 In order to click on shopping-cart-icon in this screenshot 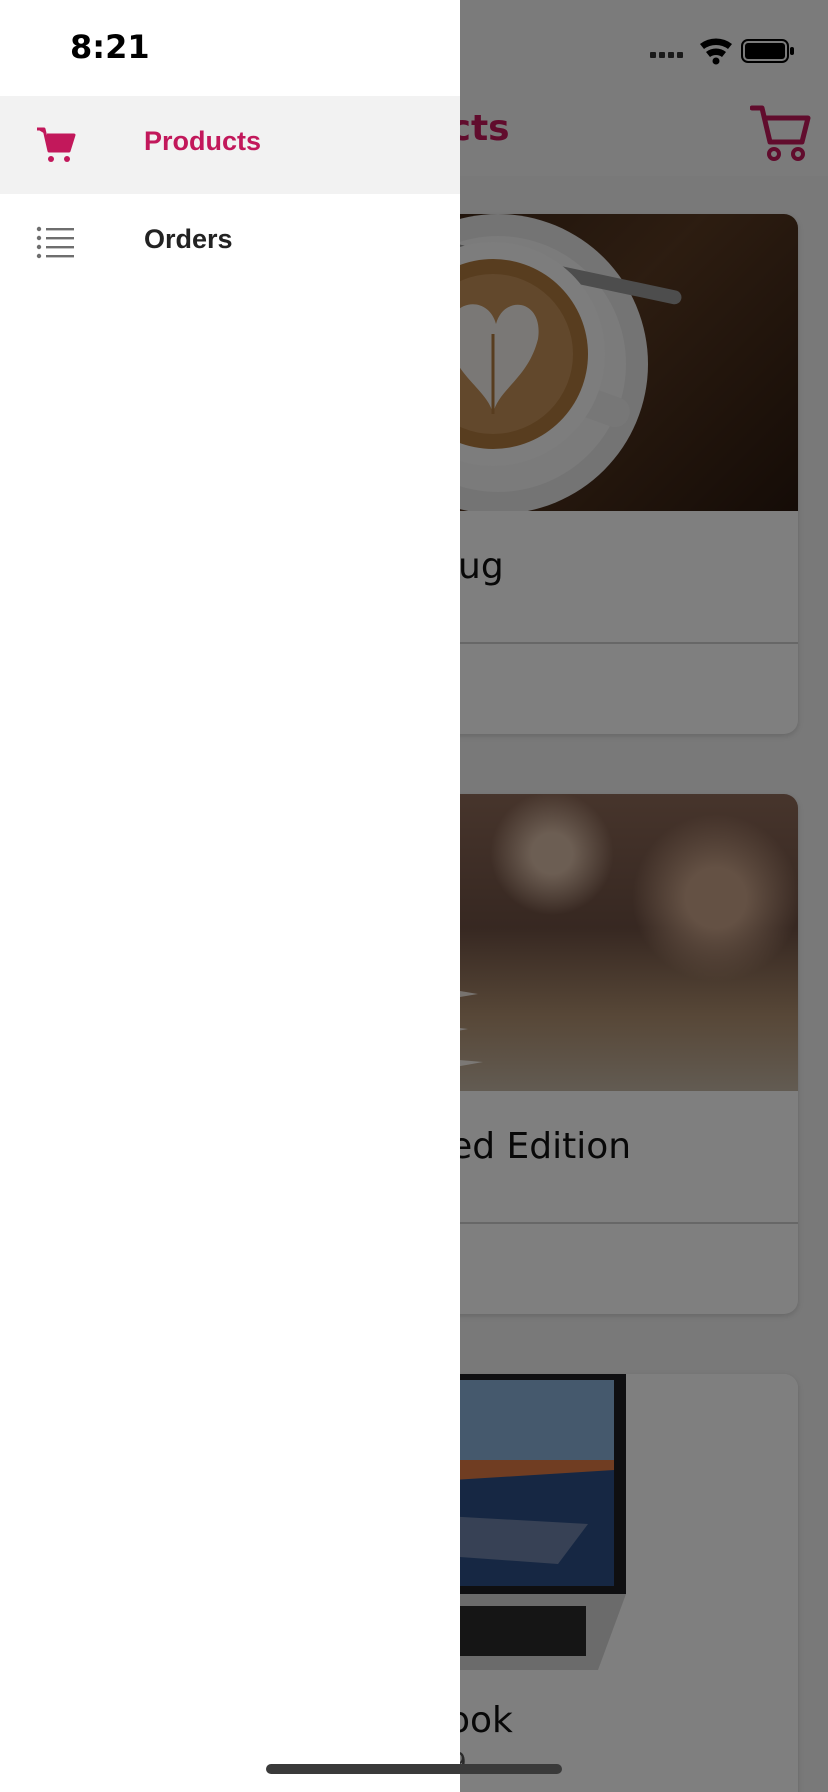, I will do `click(56, 145)`.